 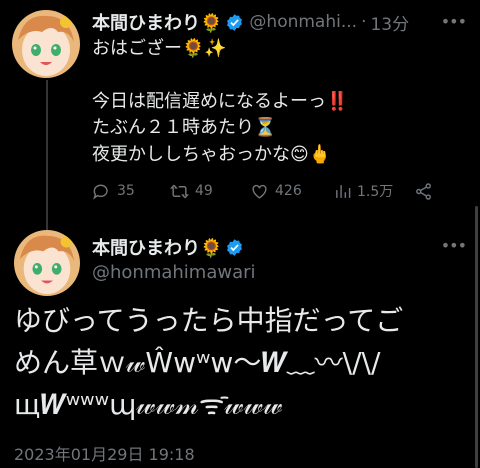 I want to click on tweet-date: 2023年01月29日 19:18, so click(x=104, y=453).